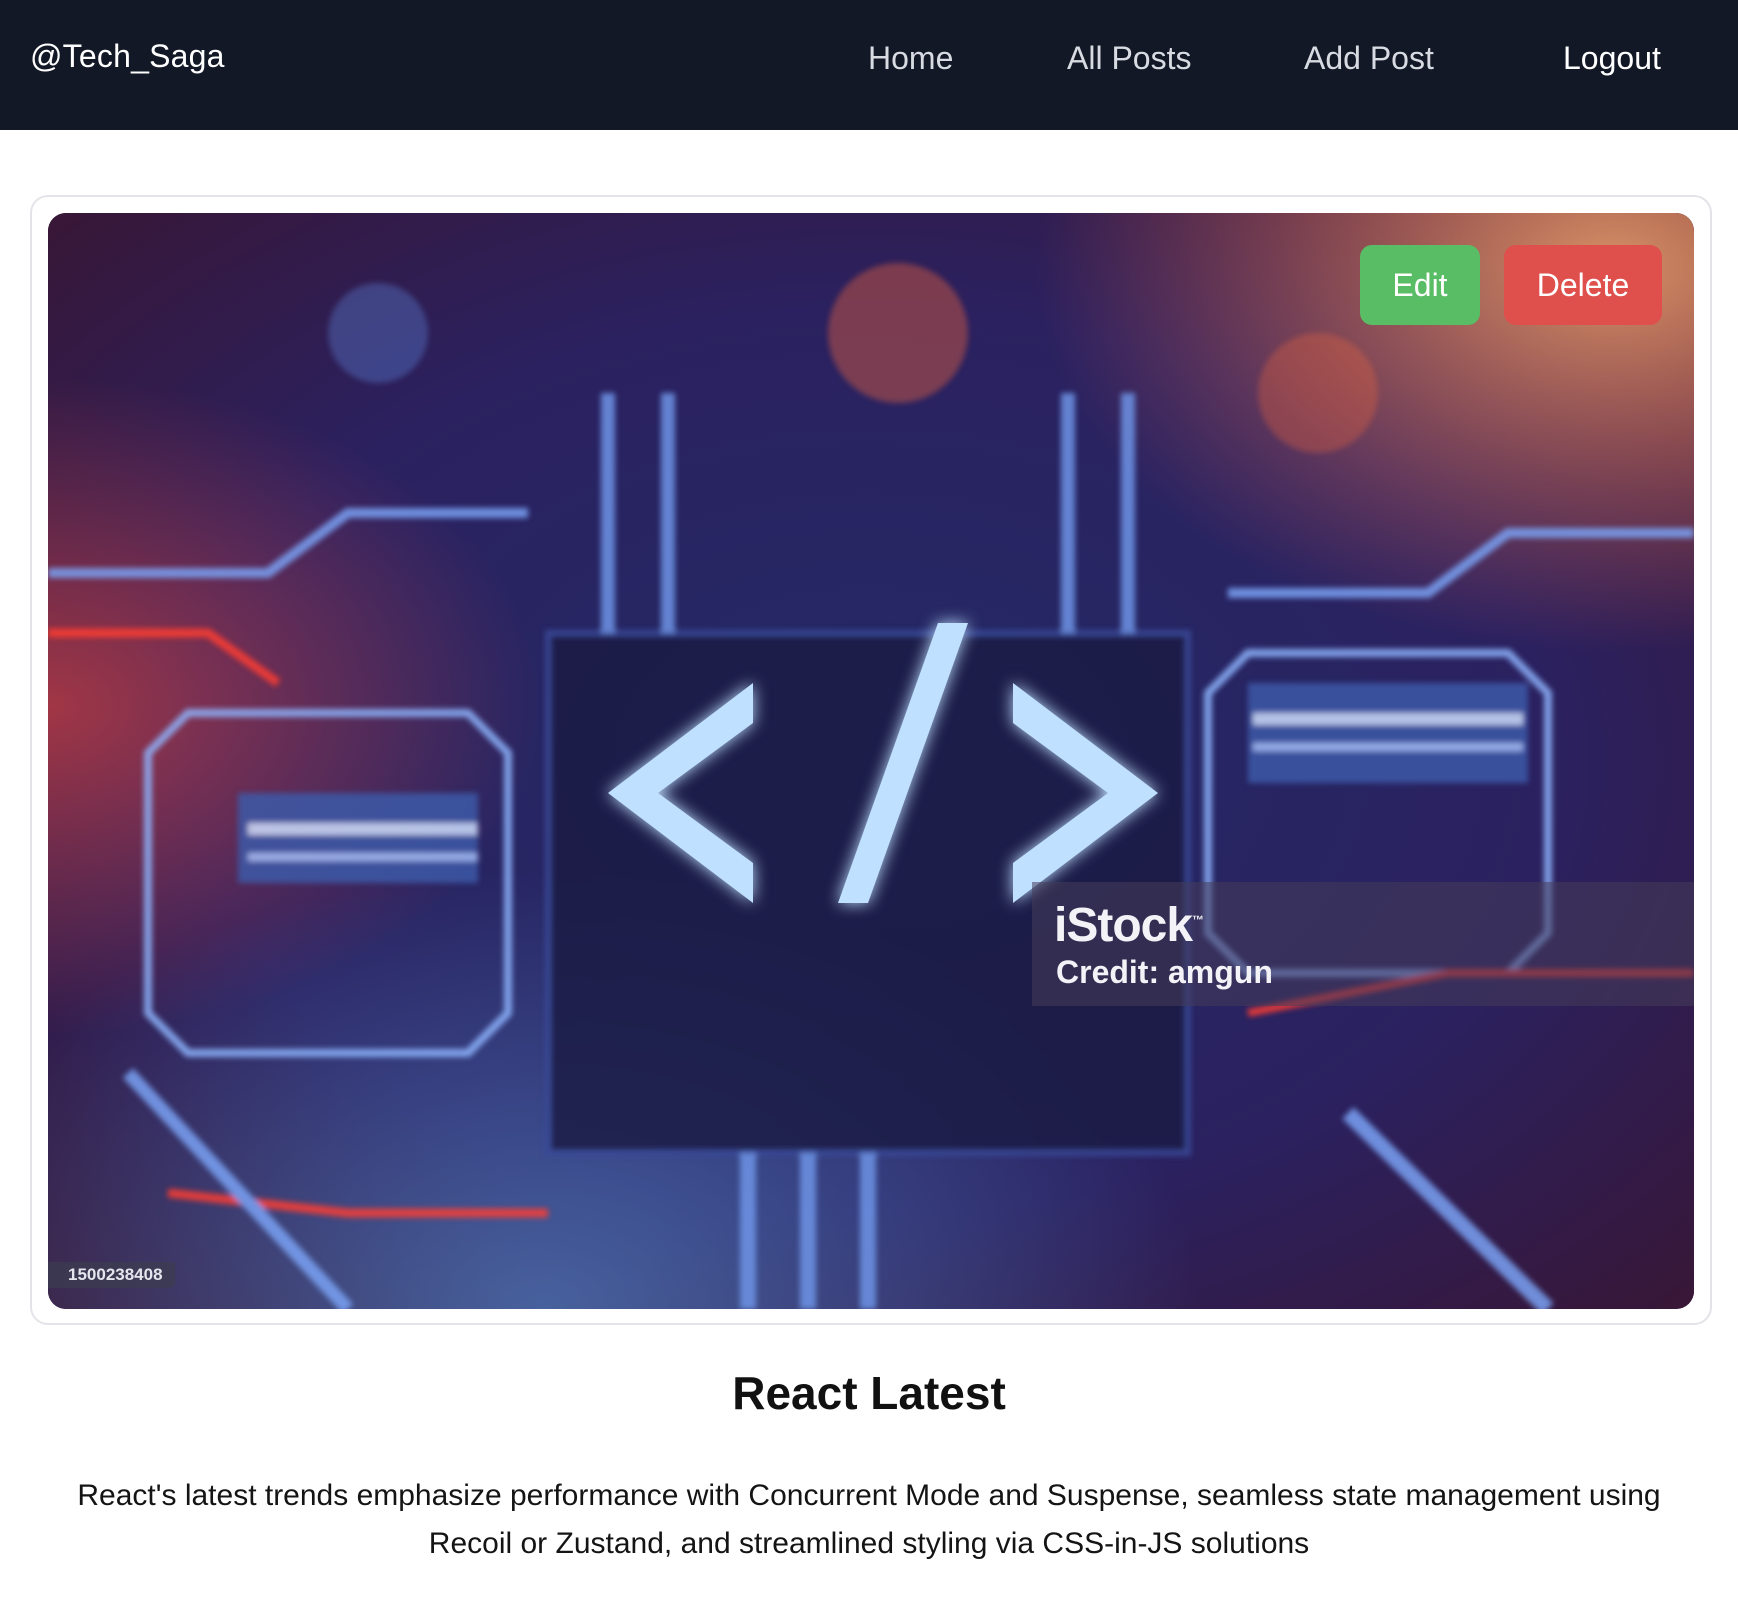 The width and height of the screenshot is (1738, 1600). I want to click on site-brand: @Tech_Saga, so click(127, 56).